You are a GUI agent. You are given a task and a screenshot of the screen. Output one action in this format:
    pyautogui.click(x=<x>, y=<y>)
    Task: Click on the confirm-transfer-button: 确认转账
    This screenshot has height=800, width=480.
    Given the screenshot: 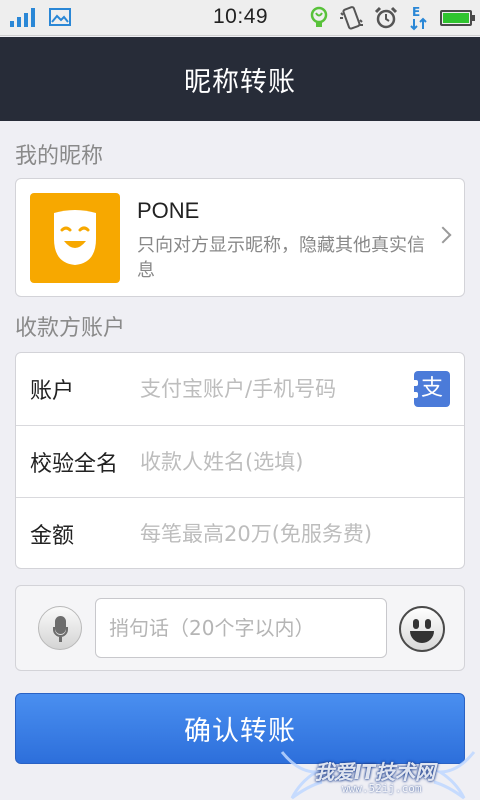 What is the action you would take?
    pyautogui.click(x=240, y=728)
    